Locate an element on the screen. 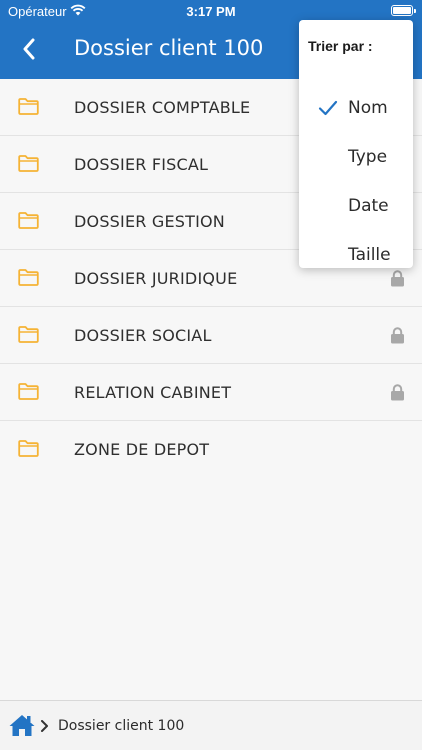 Image resolution: width=422 pixels, height=750 pixels. back-button is located at coordinates (29, 49).